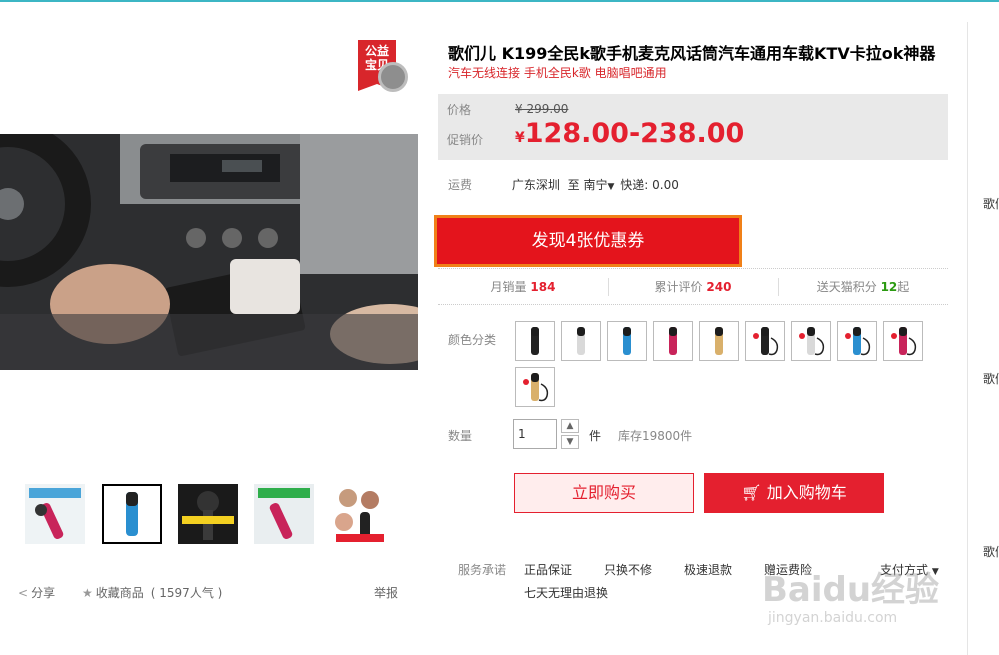  Describe the element at coordinates (548, 569) in the screenshot. I see `service-item: 正品保证` at that location.